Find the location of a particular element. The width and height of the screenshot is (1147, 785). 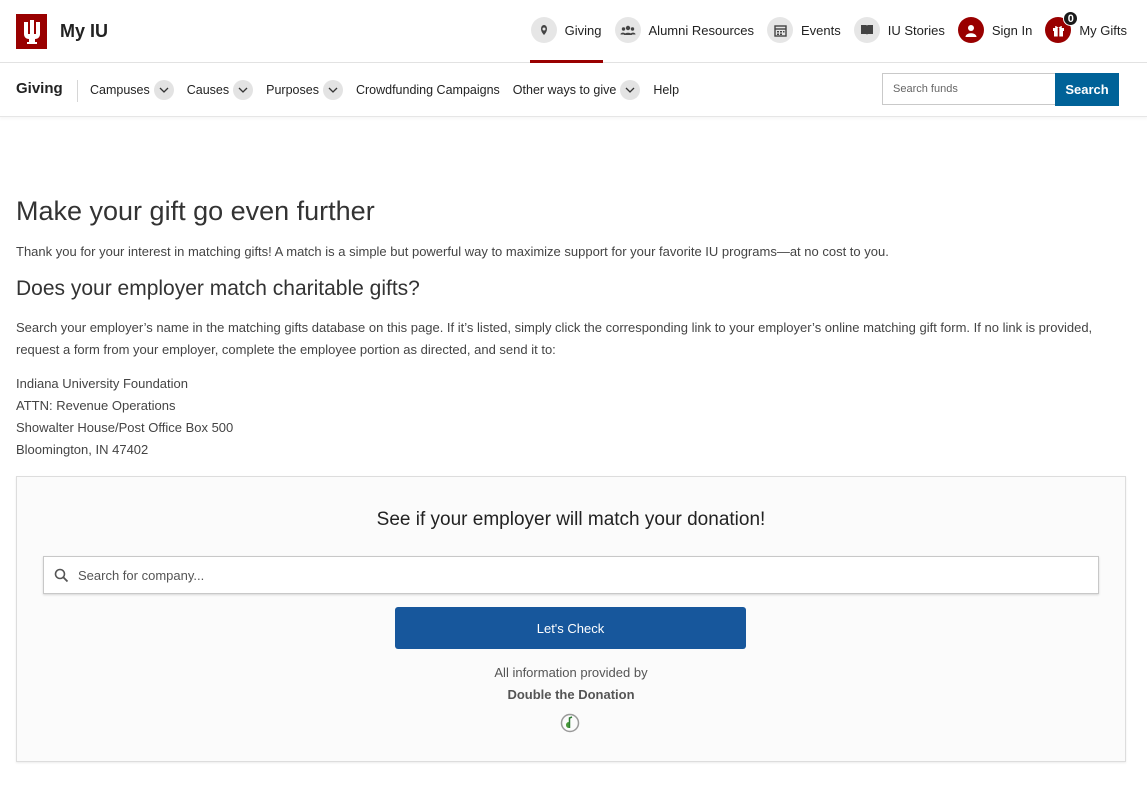

nav-sign-in: Sign In is located at coordinates (995, 30).